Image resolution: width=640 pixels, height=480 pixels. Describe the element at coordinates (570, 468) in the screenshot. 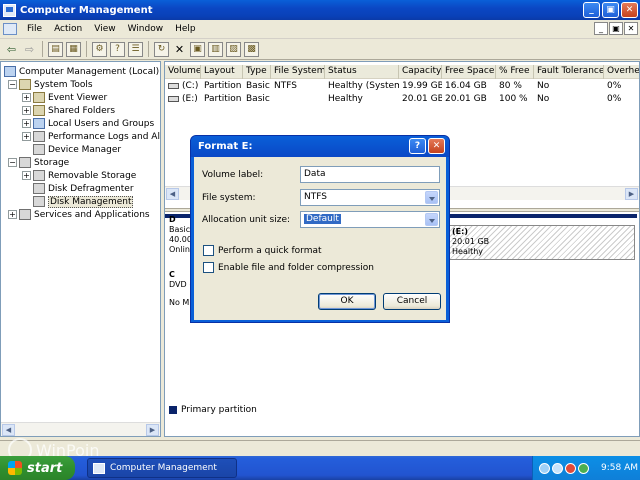

I see `security-shield-icon` at that location.